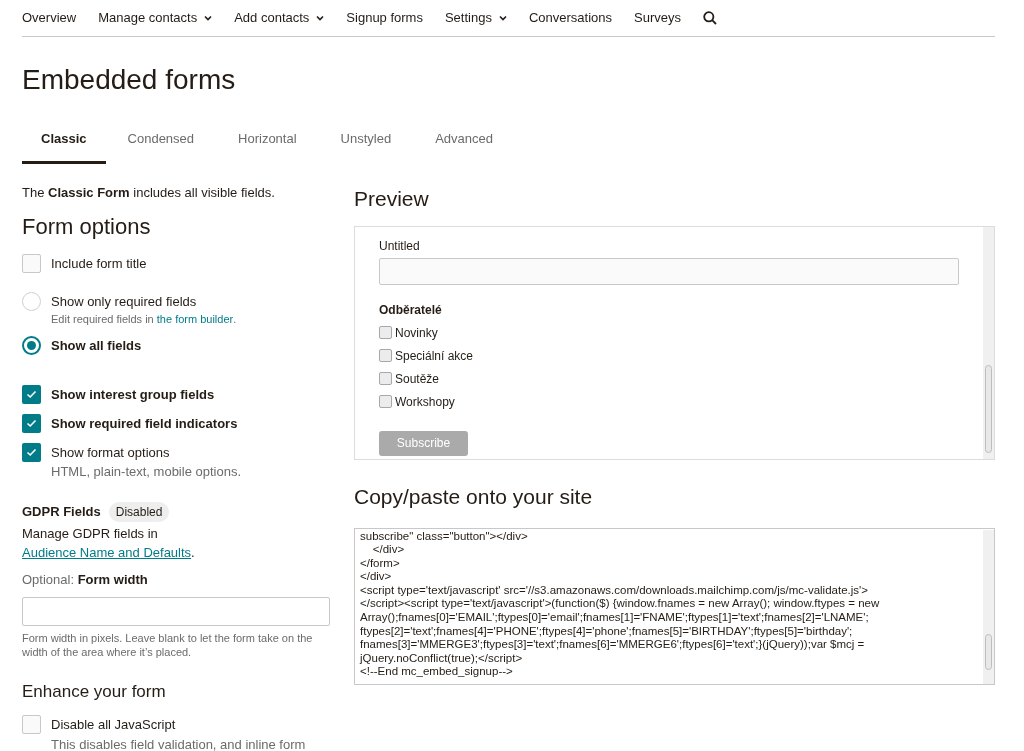 This screenshot has width=1024, height=751. What do you see at coordinates (366, 146) in the screenshot?
I see `tab: Unstyled` at bounding box center [366, 146].